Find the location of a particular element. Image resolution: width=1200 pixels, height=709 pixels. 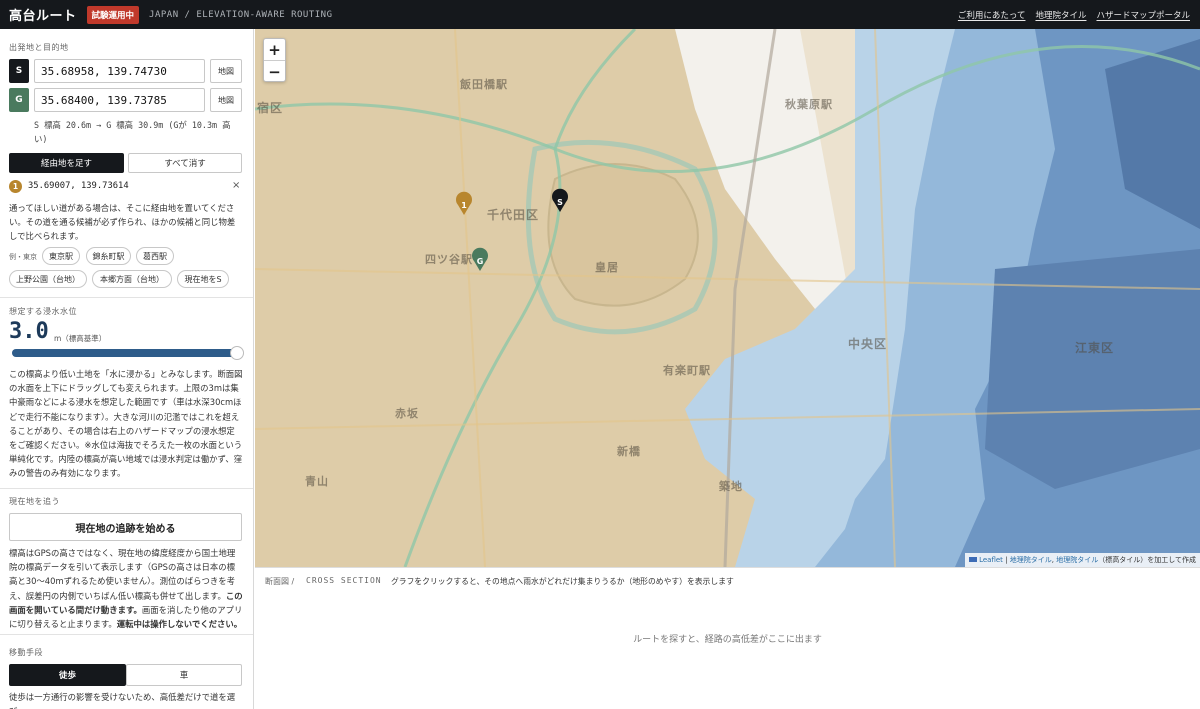

cross-section-empty-message: ルートを探すと、経路の高低差がここに出ます is located at coordinates (727, 640).